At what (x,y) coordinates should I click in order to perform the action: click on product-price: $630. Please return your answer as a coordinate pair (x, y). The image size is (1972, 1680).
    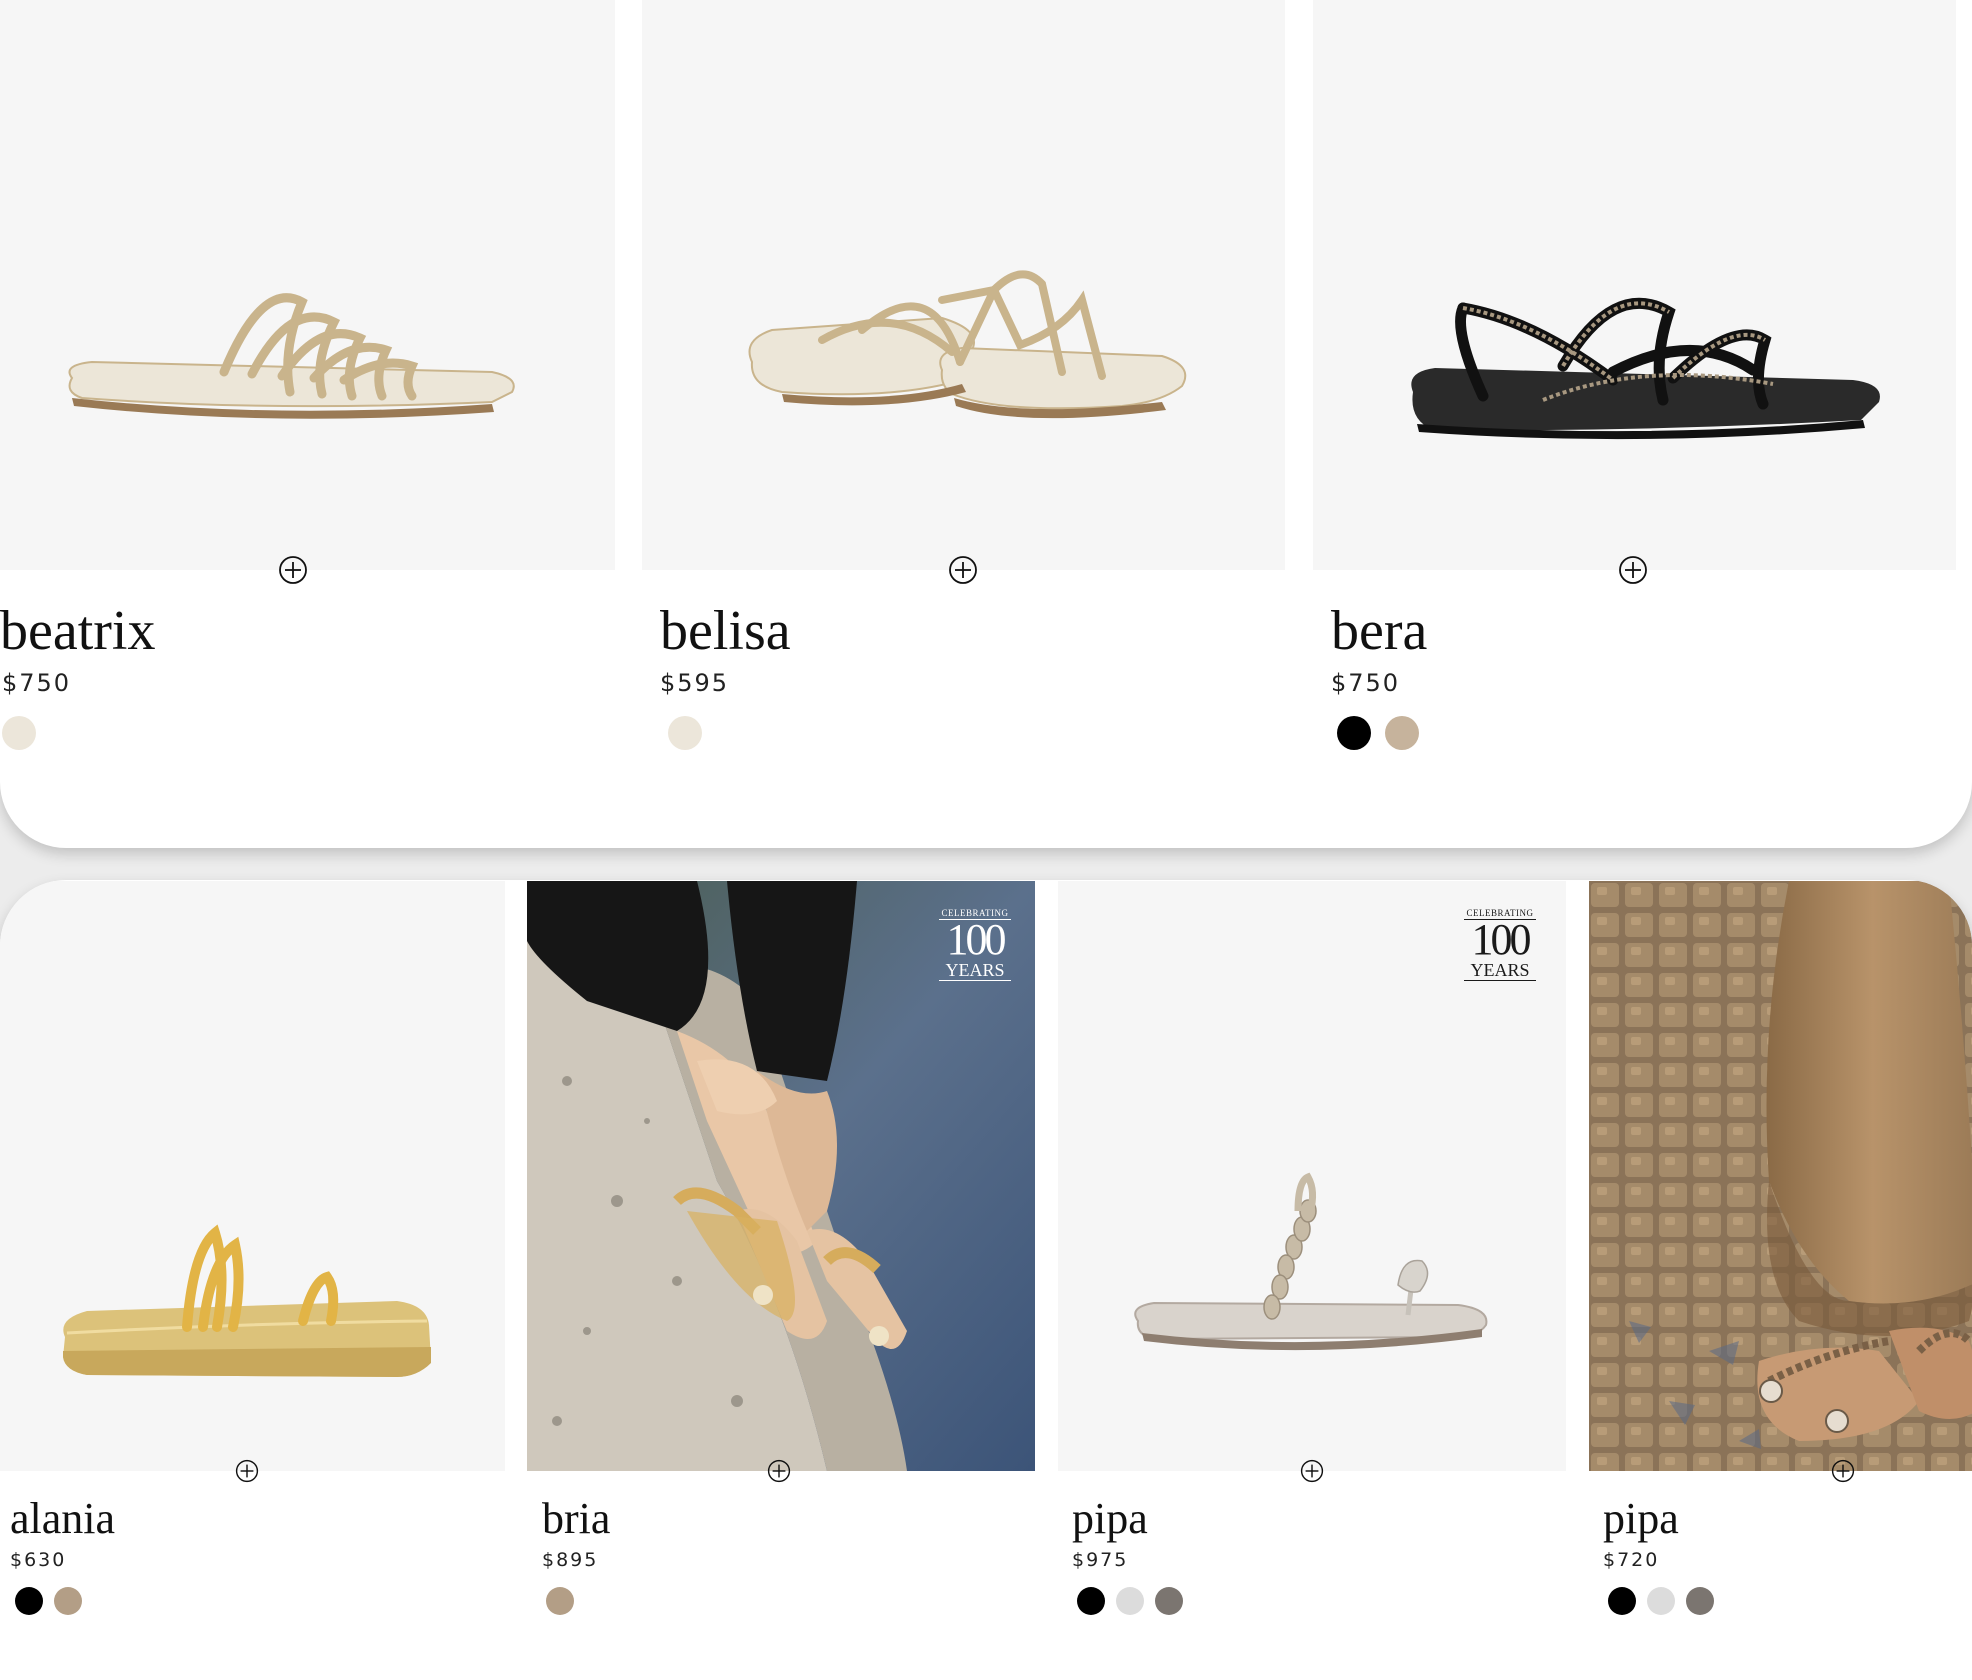
    Looking at the image, I should click on (38, 1560).